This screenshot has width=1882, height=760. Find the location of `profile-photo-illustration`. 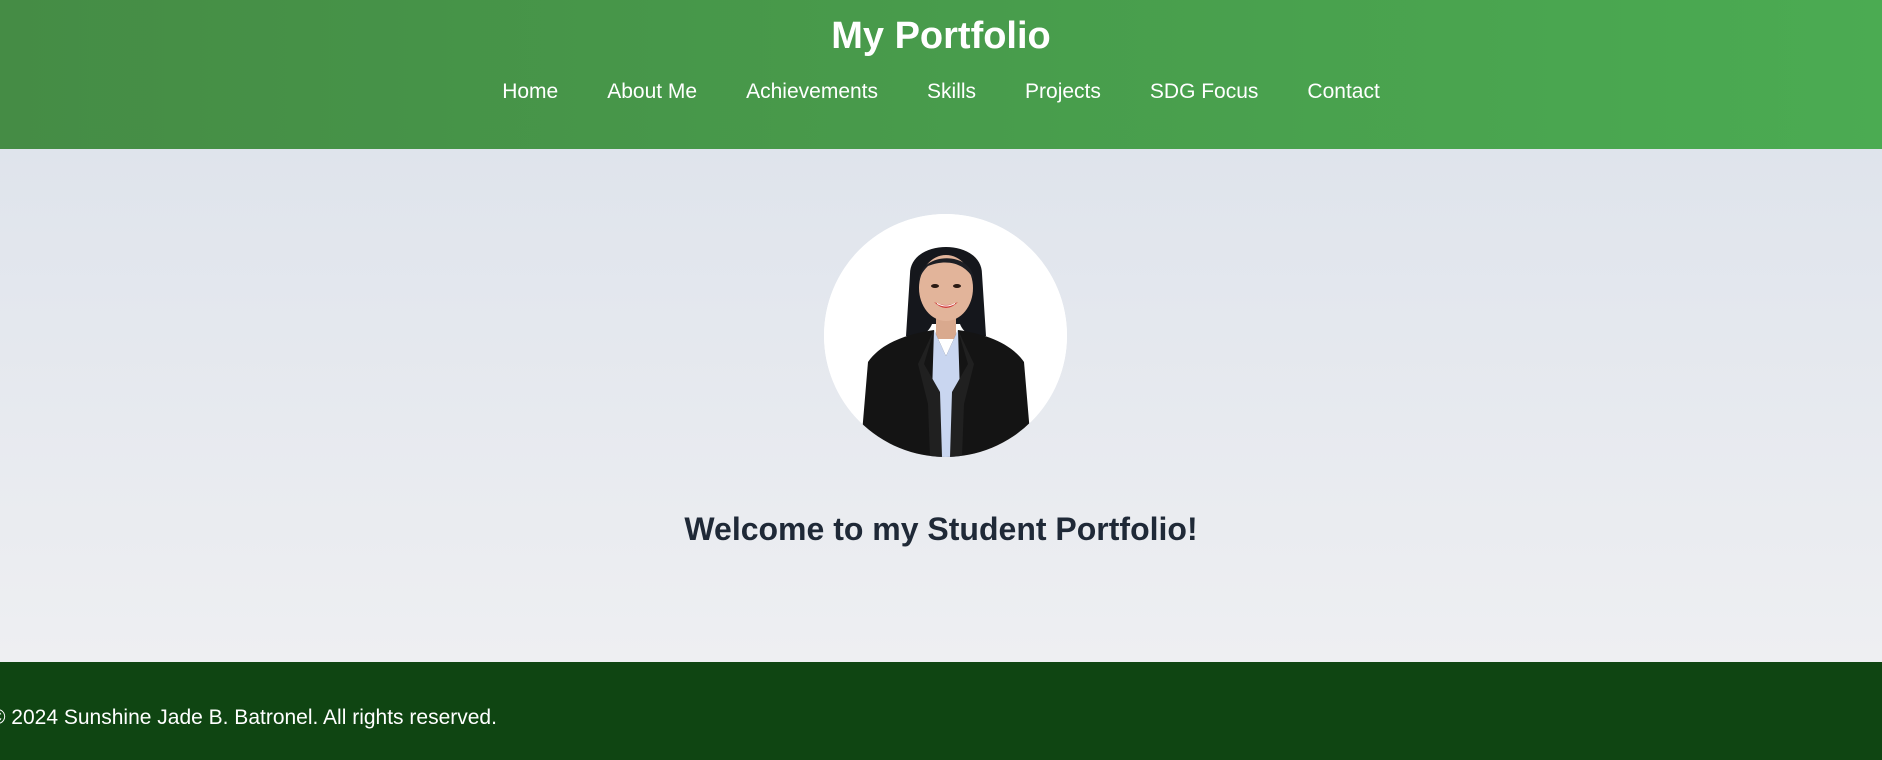

profile-photo-illustration is located at coordinates (945, 335).